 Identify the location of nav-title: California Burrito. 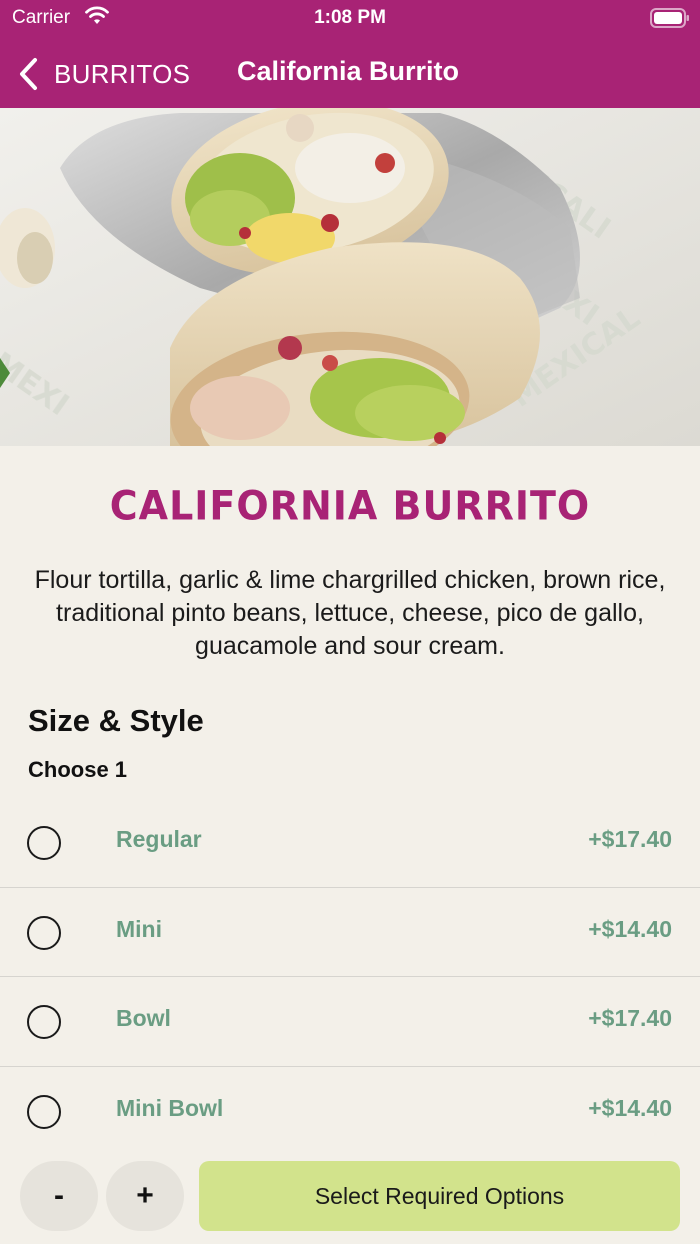
(348, 71).